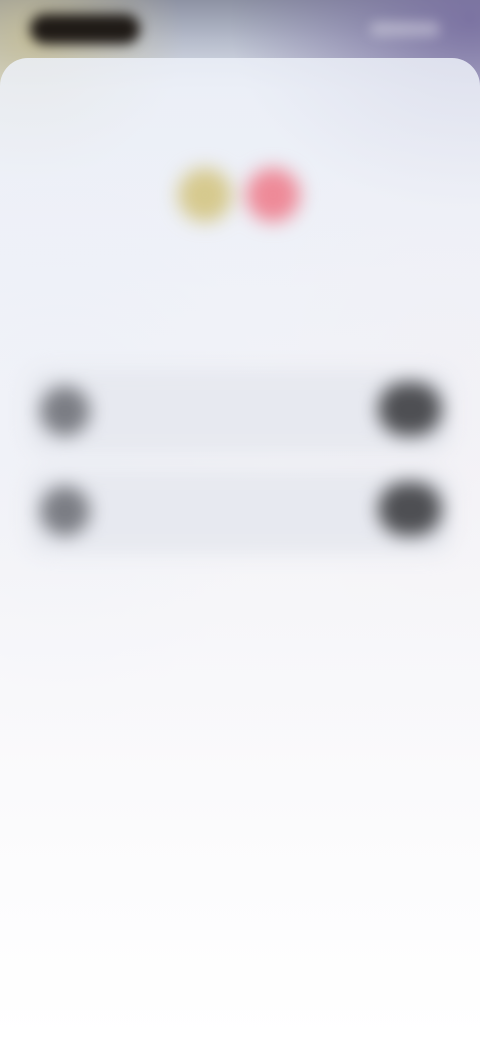  Describe the element at coordinates (240, 28) in the screenshot. I see `status-bar` at that location.